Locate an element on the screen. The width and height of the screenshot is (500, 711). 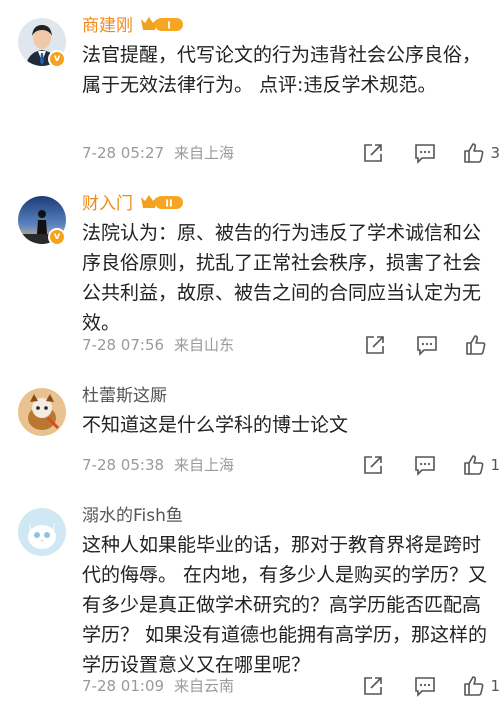
like-button is located at coordinates (482, 345).